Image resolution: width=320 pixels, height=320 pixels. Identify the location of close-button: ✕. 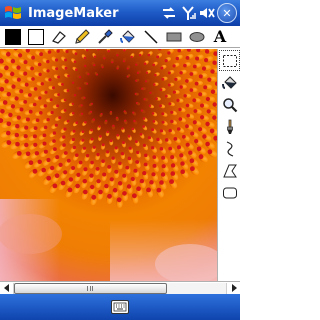
(227, 13).